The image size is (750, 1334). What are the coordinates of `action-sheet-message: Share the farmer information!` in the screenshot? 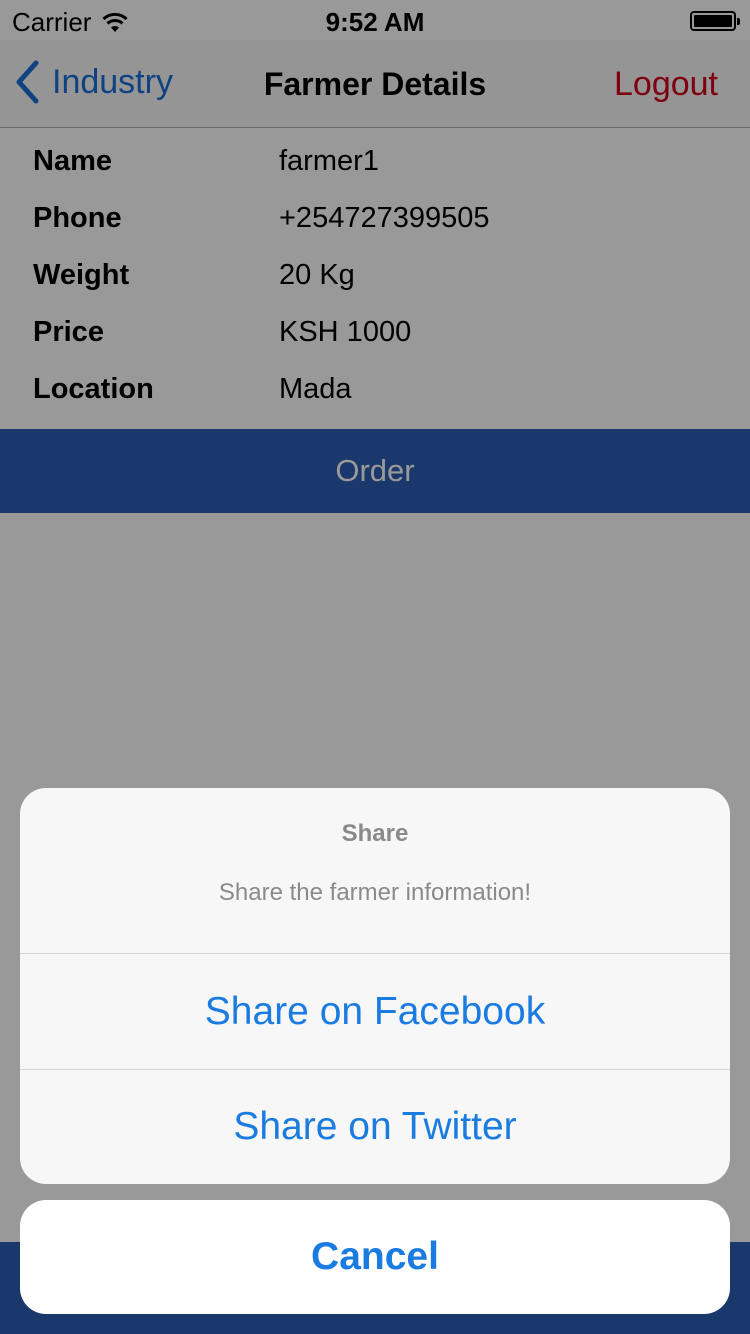 It's located at (375, 892).